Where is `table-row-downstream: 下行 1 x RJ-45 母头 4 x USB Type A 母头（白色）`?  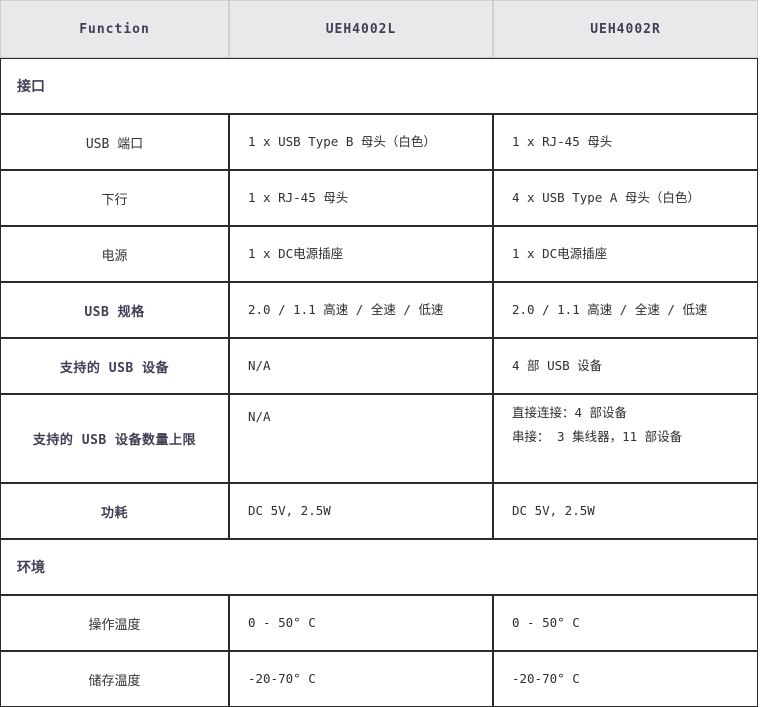
table-row-downstream: 下行 1 x RJ-45 母头 4 x USB Type A 母头（白色） is located at coordinates (379, 198).